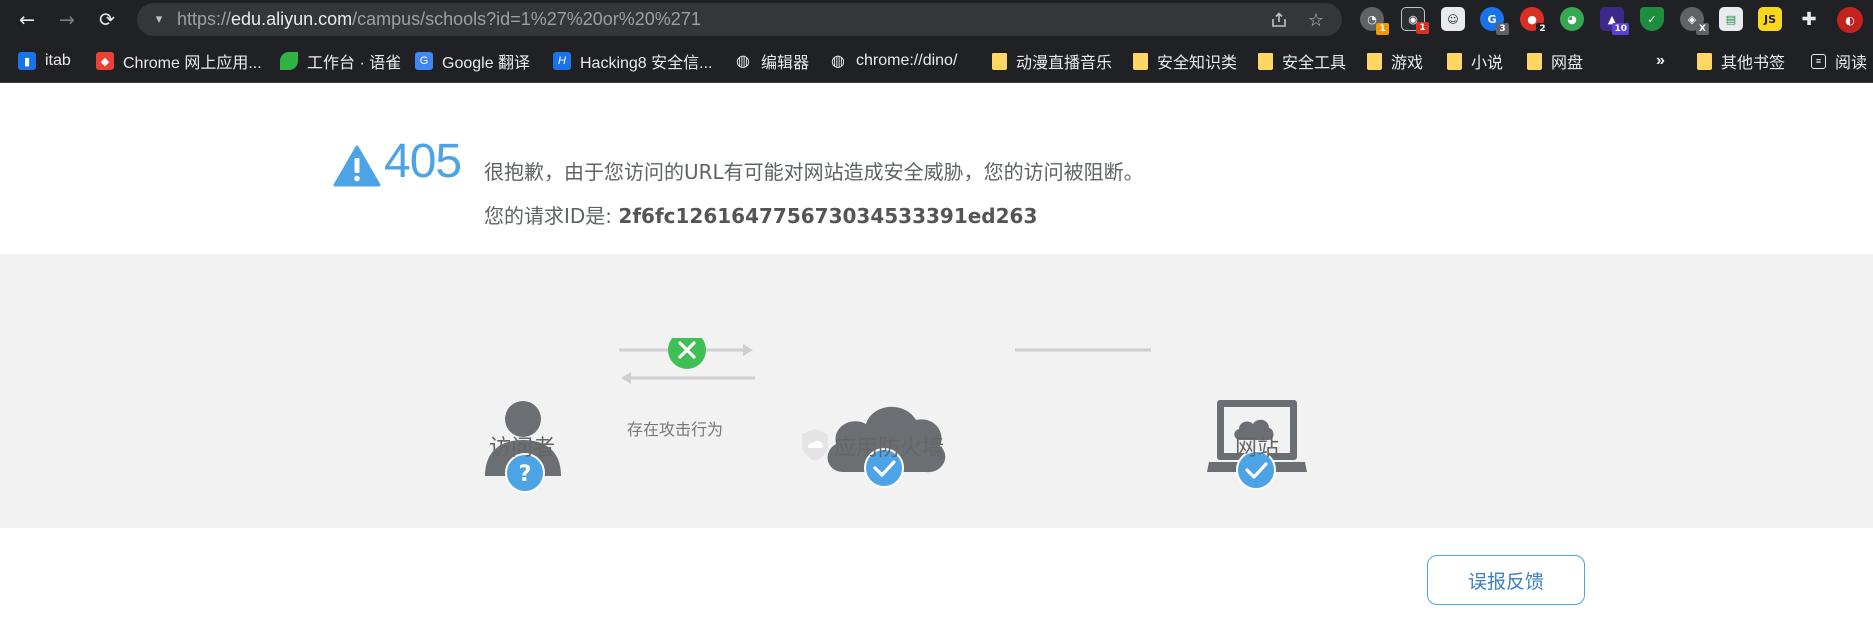 The height and width of the screenshot is (620, 1873). What do you see at coordinates (551, 216) in the screenshot?
I see `request-id-label: 您的请求ID是:` at bounding box center [551, 216].